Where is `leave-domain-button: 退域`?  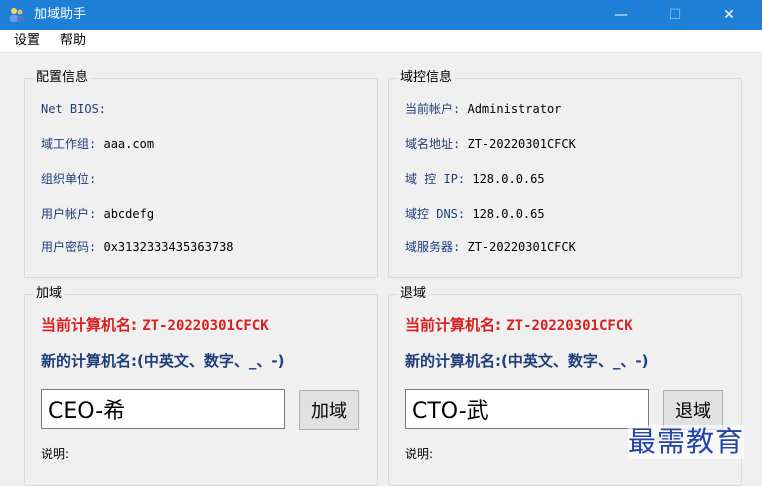
leave-domain-button: 退域 is located at coordinates (693, 410).